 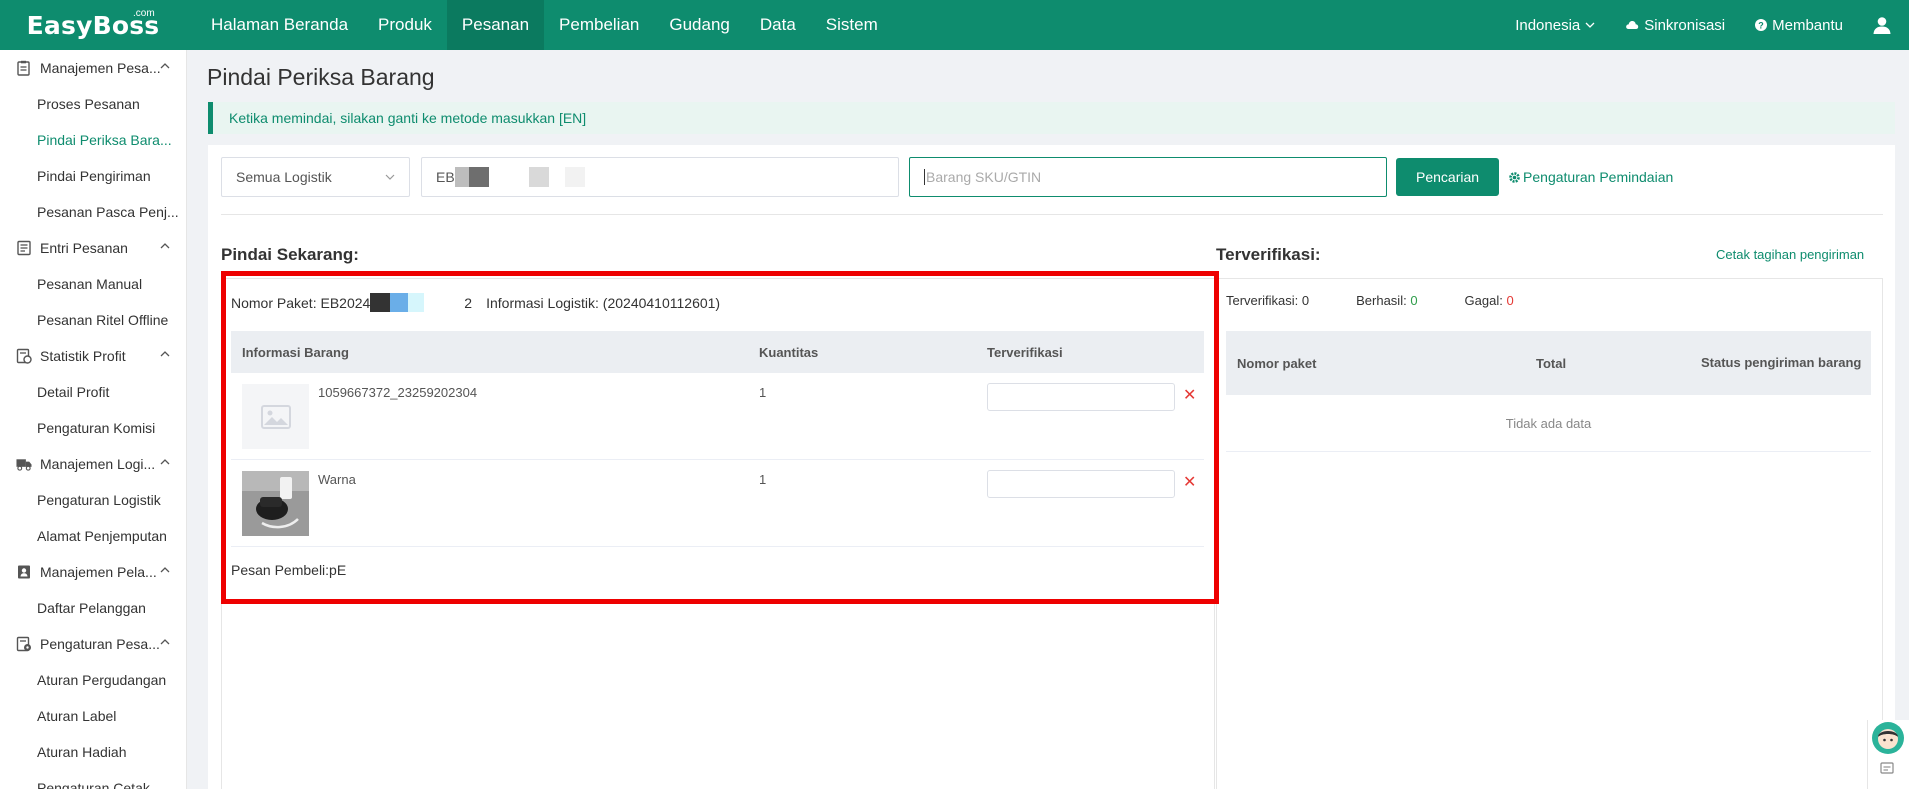 What do you see at coordinates (1148, 177) in the screenshot?
I see `sku-gtin-input: Barang SKU/GTIN` at bounding box center [1148, 177].